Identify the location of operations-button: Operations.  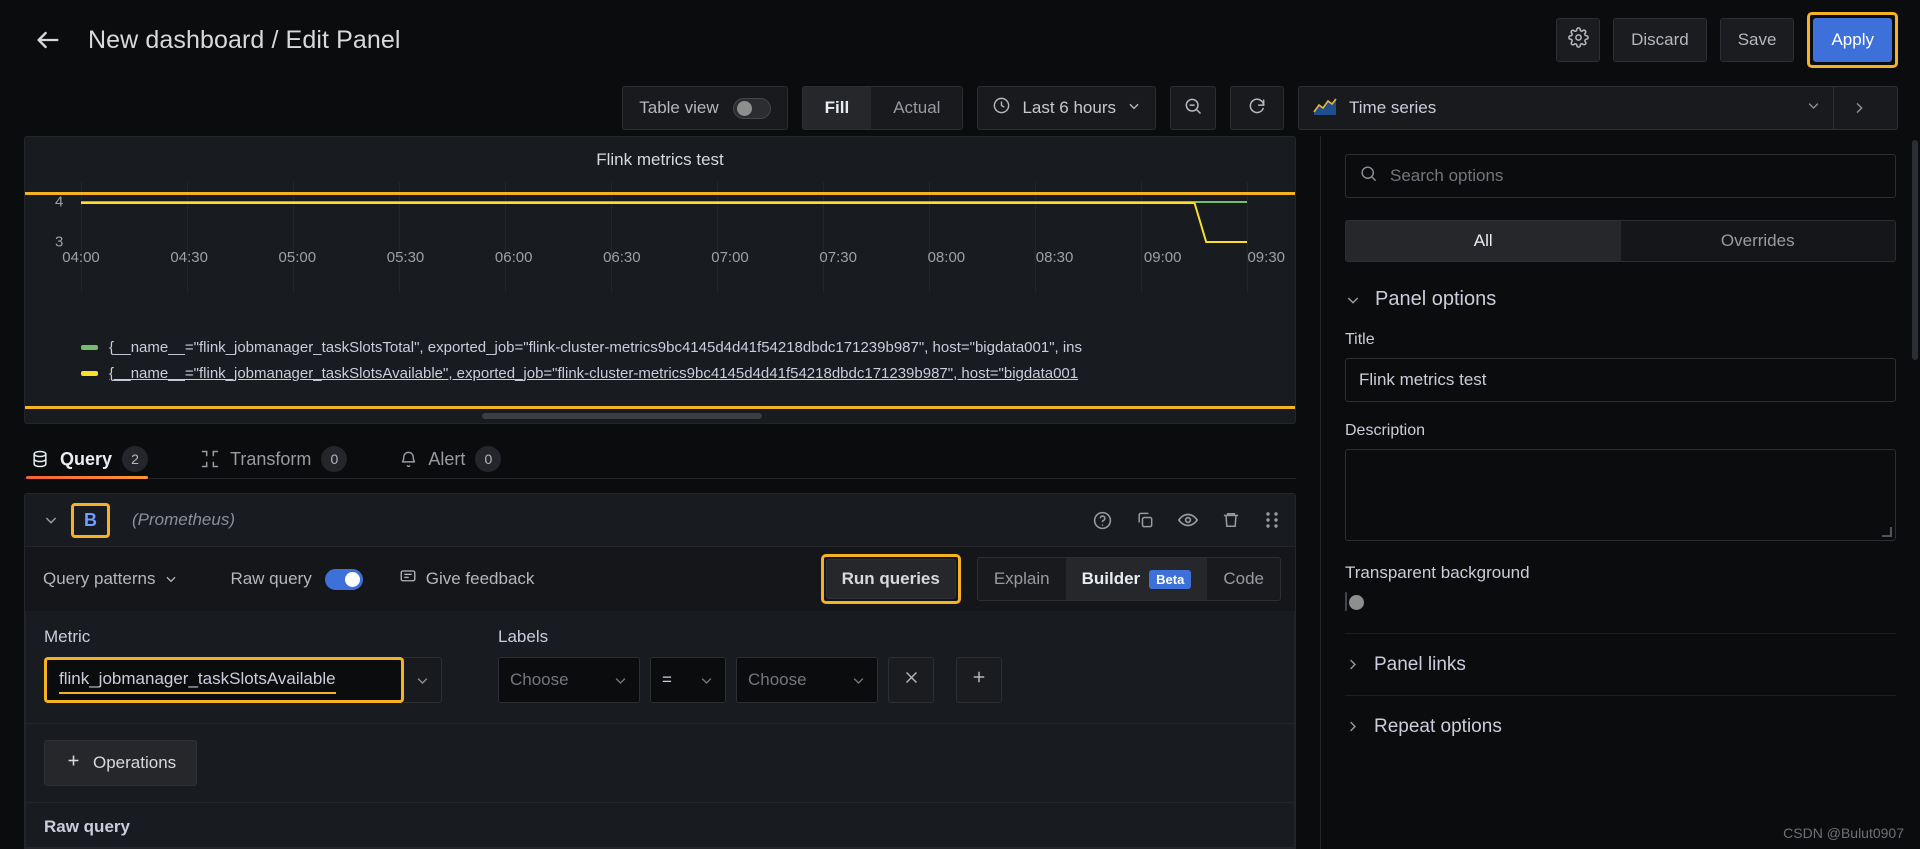
(121, 763).